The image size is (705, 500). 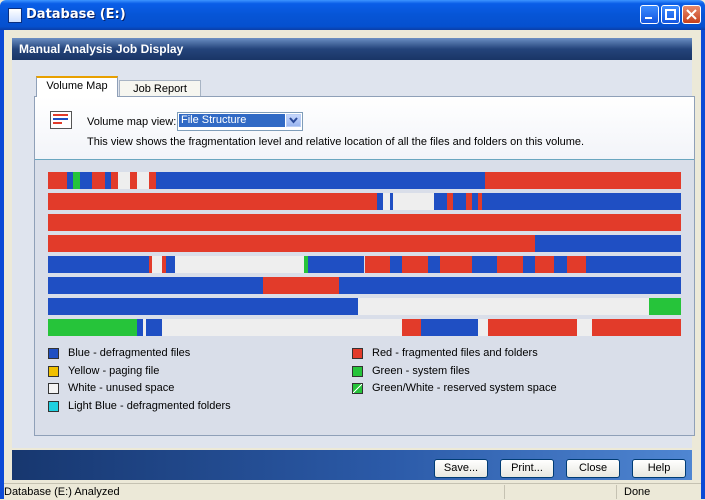 What do you see at coordinates (76, 14) in the screenshot?
I see `window-title: Database (E:)` at bounding box center [76, 14].